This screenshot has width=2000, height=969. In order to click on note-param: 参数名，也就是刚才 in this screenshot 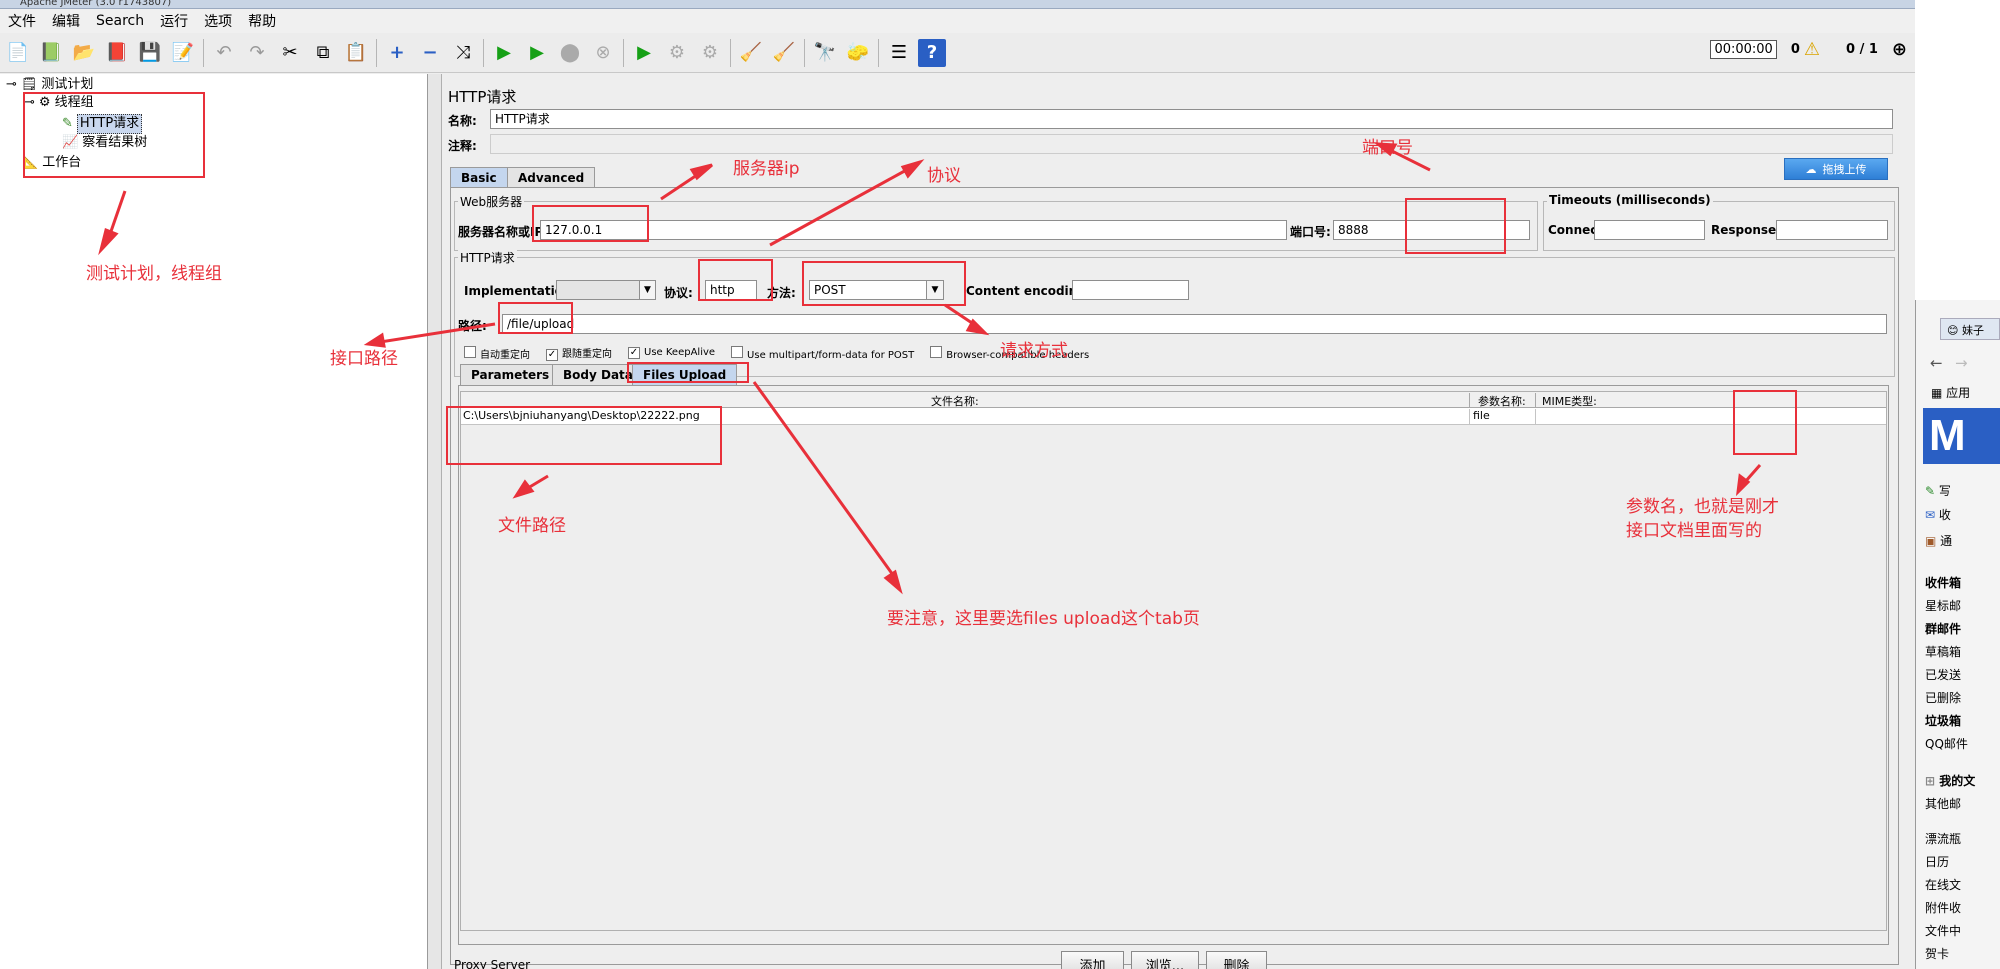, I will do `click(1702, 507)`.